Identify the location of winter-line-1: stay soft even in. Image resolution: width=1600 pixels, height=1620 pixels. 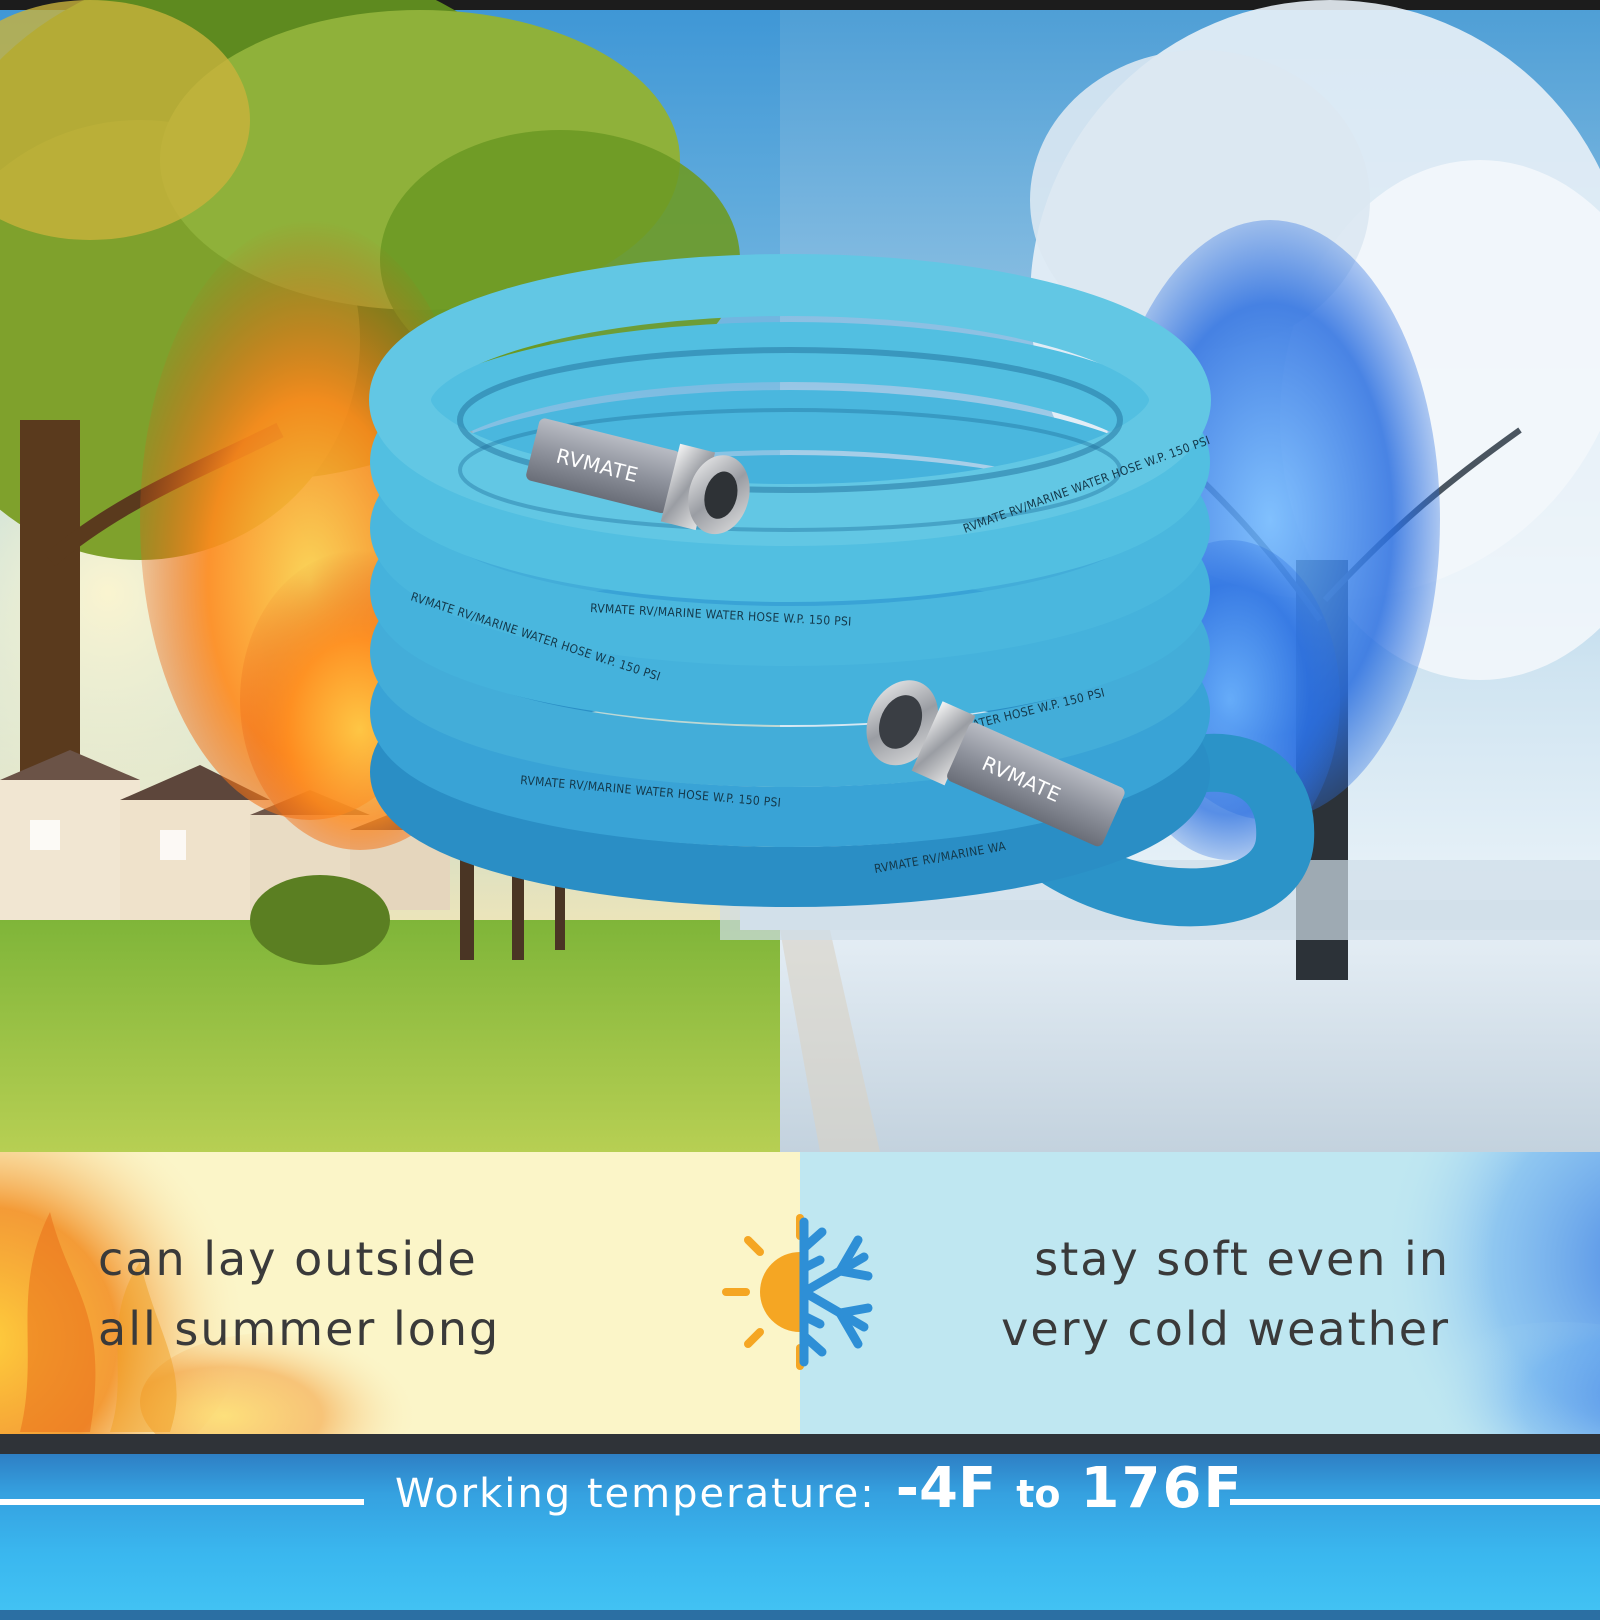
(1242, 1259).